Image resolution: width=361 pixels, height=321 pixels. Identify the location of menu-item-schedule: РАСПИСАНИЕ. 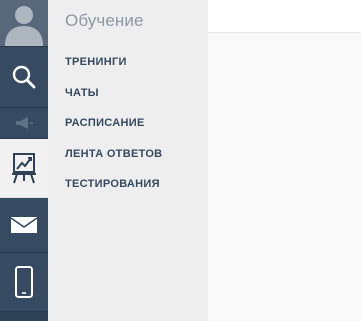
(113, 130).